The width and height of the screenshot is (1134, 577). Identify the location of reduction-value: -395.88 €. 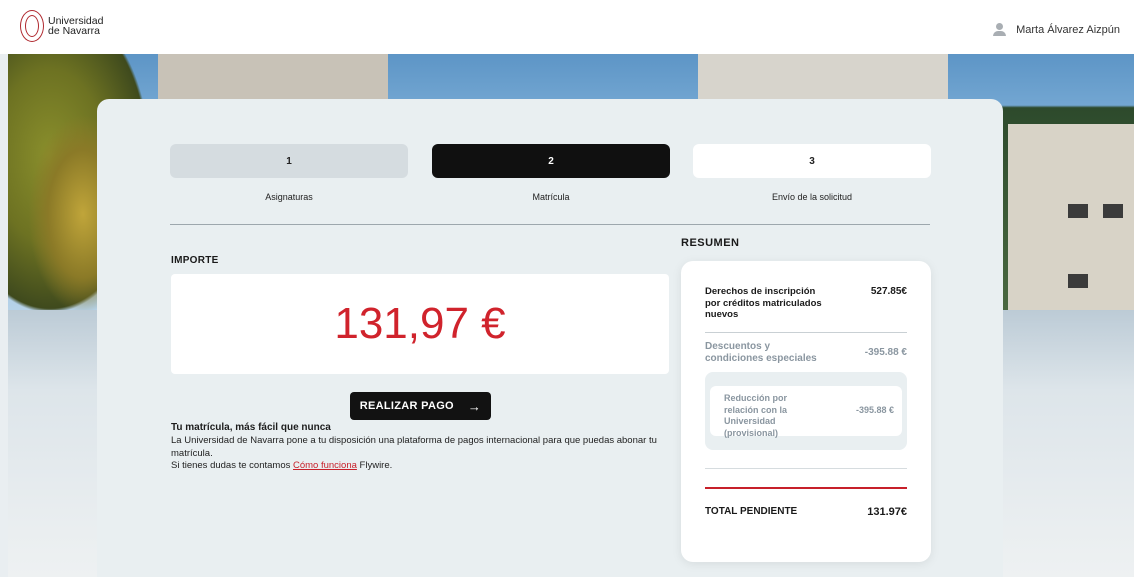
(874, 410).